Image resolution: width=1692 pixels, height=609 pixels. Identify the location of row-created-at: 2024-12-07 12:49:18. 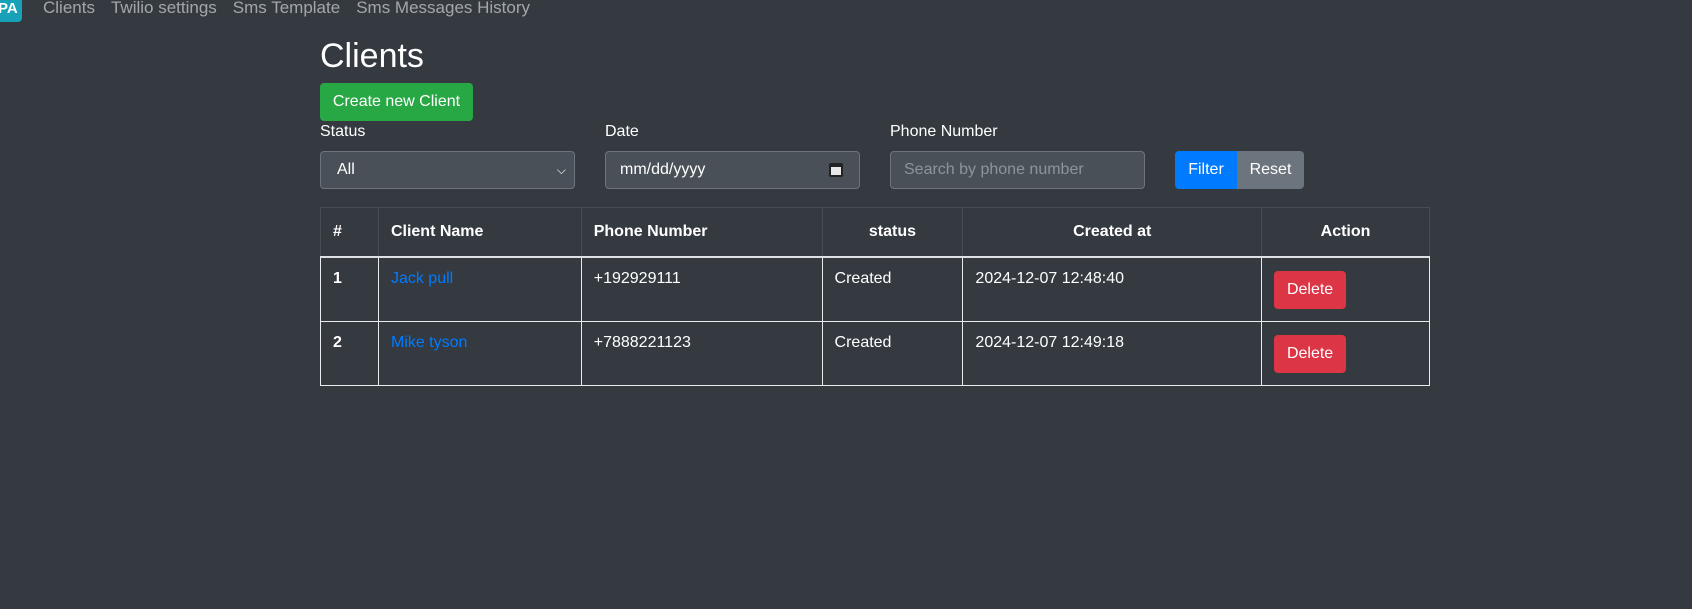
(1112, 353).